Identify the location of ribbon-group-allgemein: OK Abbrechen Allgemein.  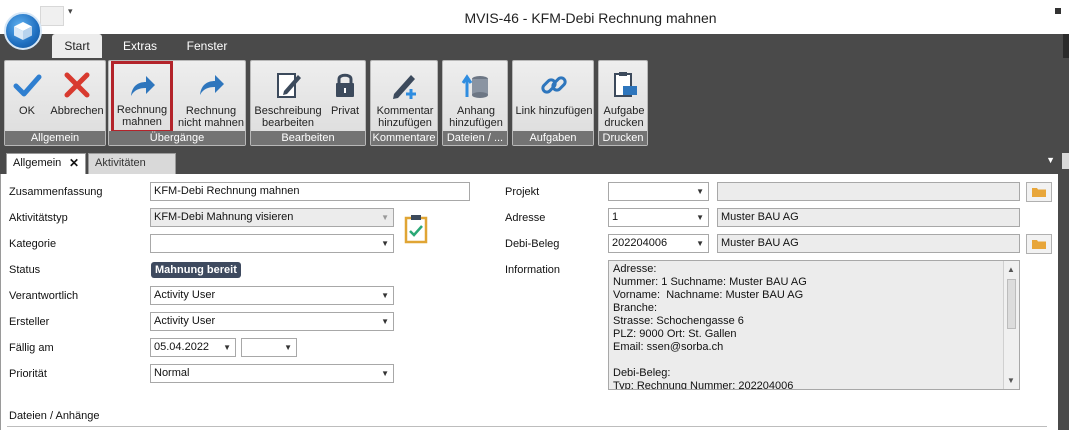
(55, 103).